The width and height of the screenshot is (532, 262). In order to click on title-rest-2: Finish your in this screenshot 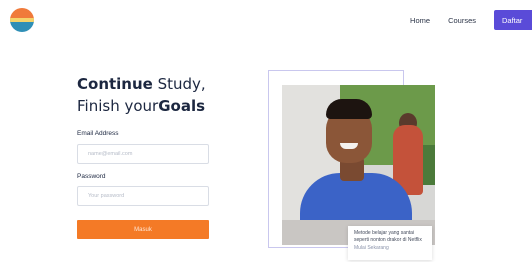, I will do `click(118, 106)`.